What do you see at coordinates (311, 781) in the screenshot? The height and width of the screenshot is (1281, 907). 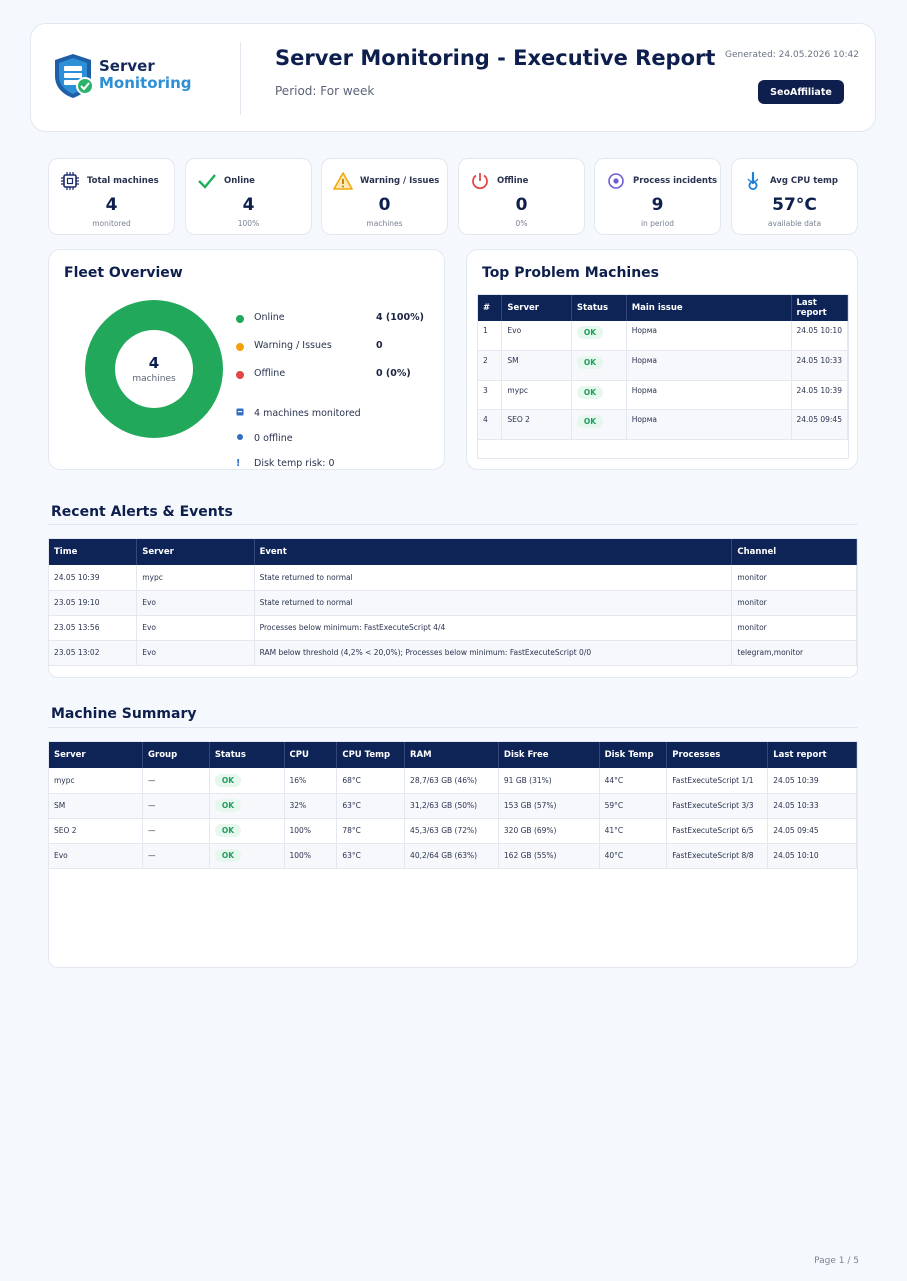 I see `cell-cpu: 16%` at bounding box center [311, 781].